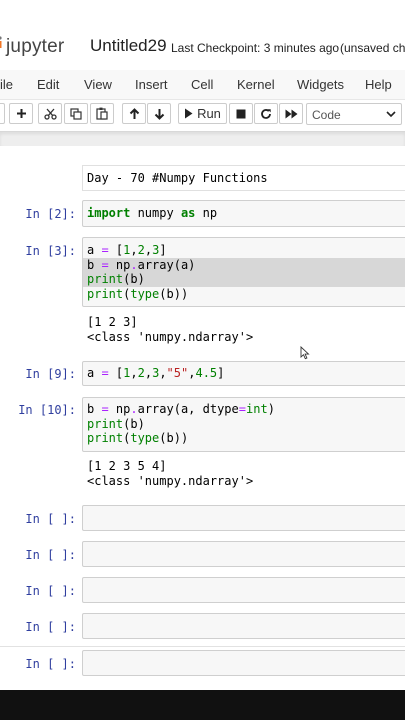  I want to click on mouse-cursor-icon, so click(305, 353).